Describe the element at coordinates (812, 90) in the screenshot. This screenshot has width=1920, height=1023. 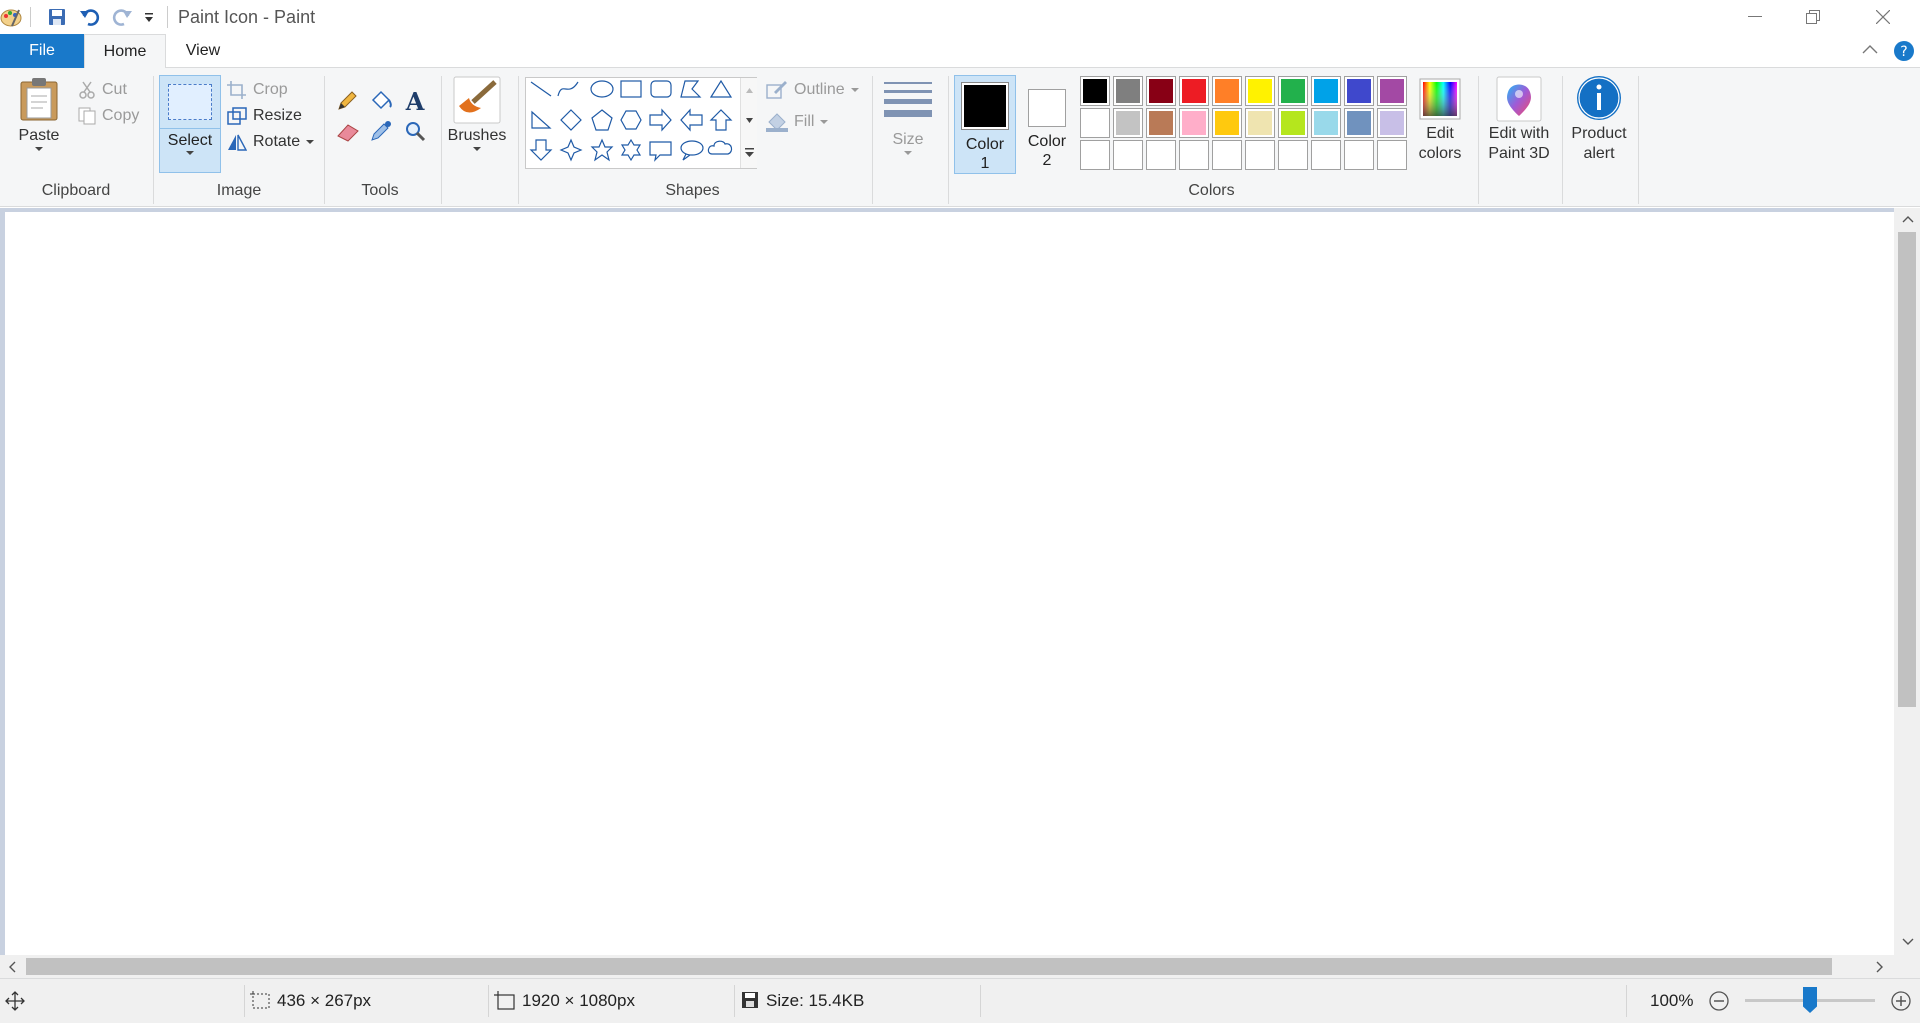
I see `outline-button: Outline` at that location.